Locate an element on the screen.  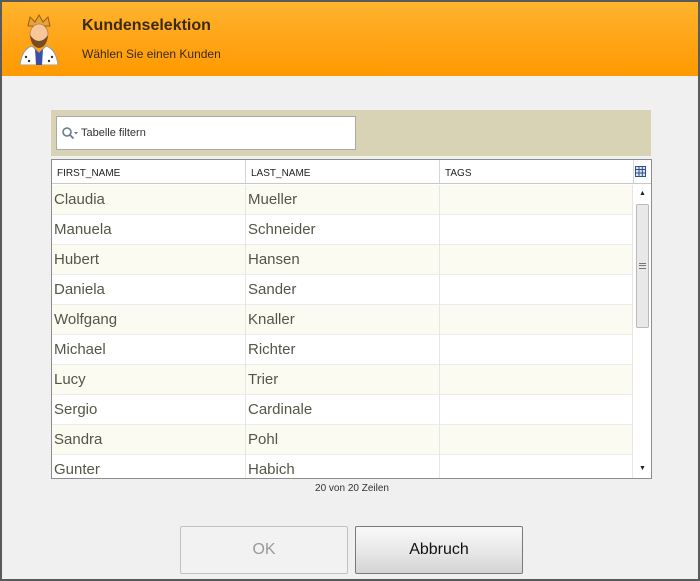
table-row: Lucy Trier is located at coordinates (342, 380).